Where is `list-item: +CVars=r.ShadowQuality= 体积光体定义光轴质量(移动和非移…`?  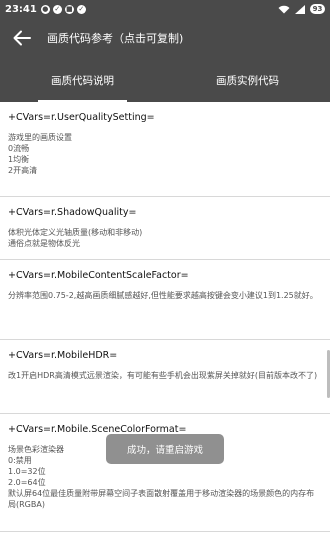
list-item: +CVars=r.ShadowQuality= 体积光体定义光轴质量(移动和非移… is located at coordinates (165, 228).